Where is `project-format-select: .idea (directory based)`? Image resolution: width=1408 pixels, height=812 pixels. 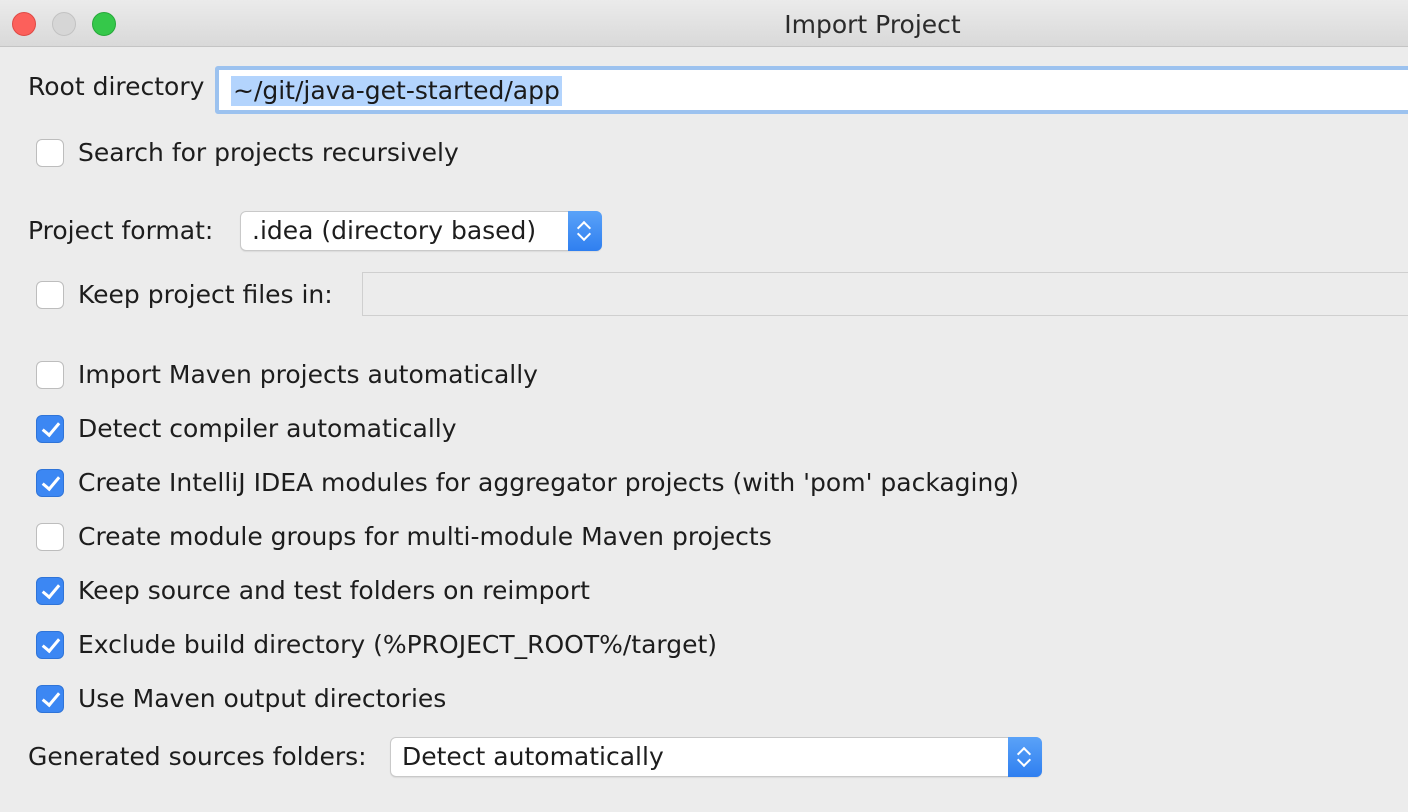 project-format-select: .idea (directory based) is located at coordinates (421, 231).